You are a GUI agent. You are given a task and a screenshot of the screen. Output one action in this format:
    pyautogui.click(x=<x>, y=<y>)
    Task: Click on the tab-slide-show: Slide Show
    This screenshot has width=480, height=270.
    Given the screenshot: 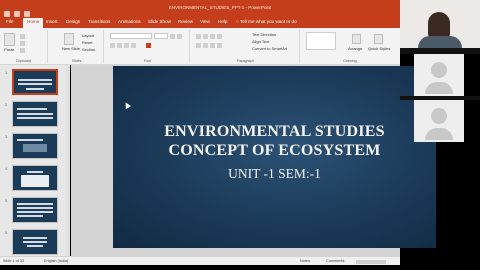 What is the action you would take?
    pyautogui.click(x=159, y=21)
    